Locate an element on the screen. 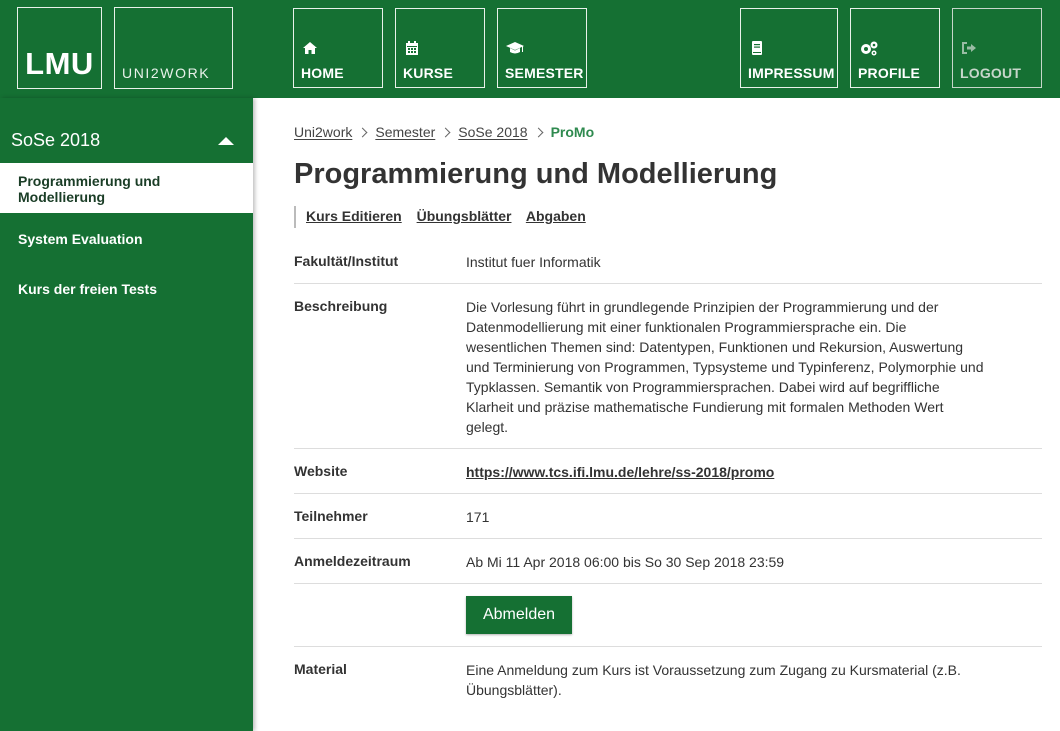 This screenshot has height=731, width=1060. sidebar-item-label: System Evaluation is located at coordinates (80, 239).